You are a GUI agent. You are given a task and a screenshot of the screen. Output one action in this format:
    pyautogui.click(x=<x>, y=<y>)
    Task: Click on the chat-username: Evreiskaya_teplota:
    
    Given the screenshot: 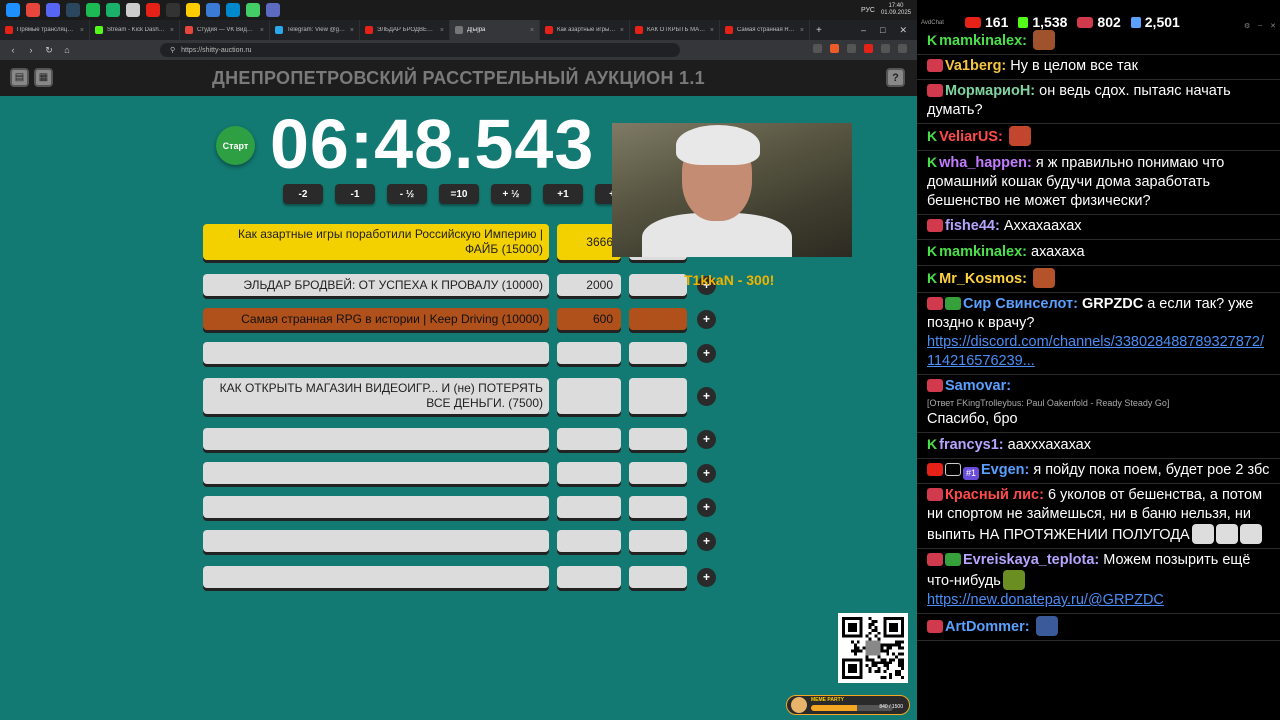 What is the action you would take?
    pyautogui.click(x=1031, y=560)
    